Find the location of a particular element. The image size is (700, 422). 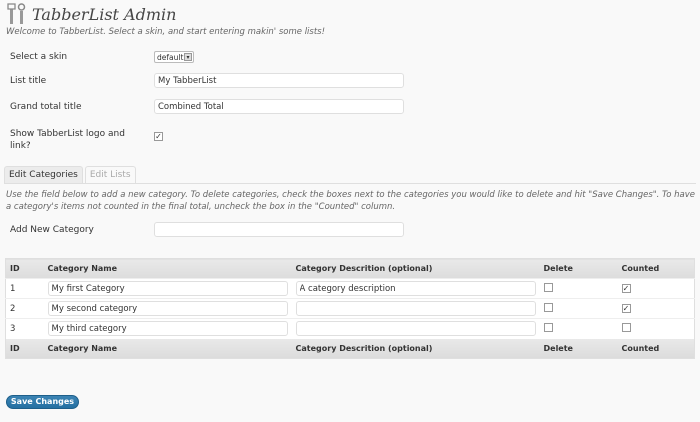

table-row: 3 is located at coordinates (350, 328).